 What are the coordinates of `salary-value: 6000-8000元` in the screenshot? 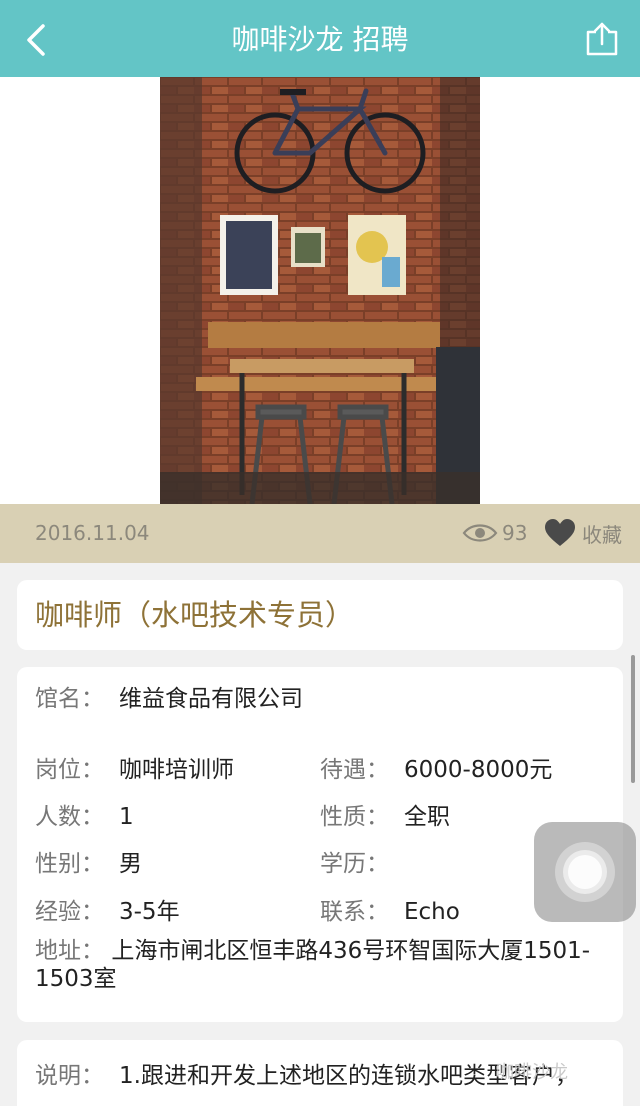 It's located at (478, 770).